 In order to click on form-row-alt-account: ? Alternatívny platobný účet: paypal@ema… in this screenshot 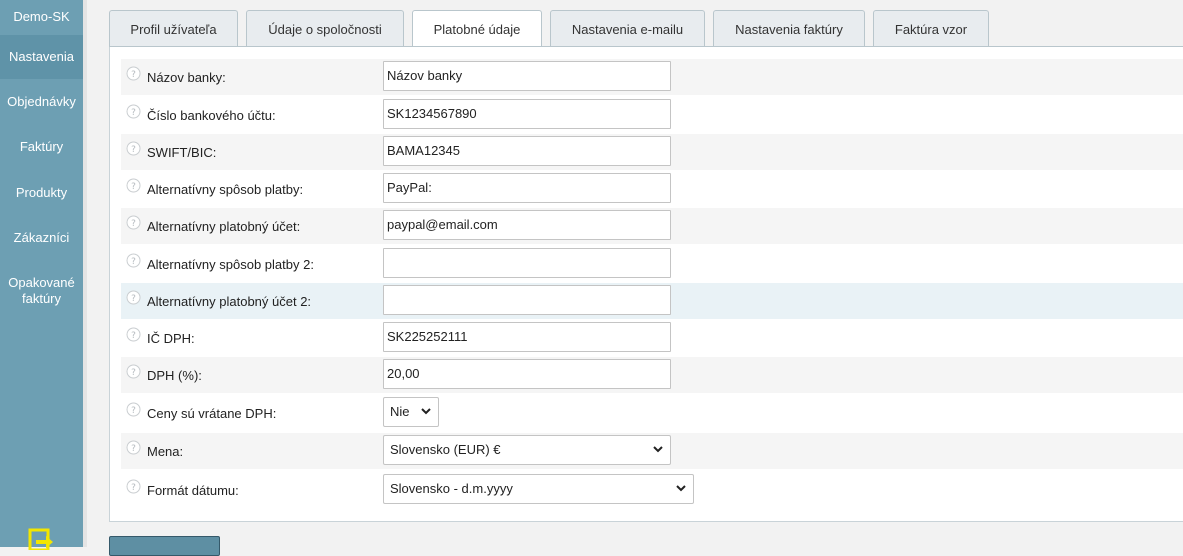, I will do `click(652, 226)`.